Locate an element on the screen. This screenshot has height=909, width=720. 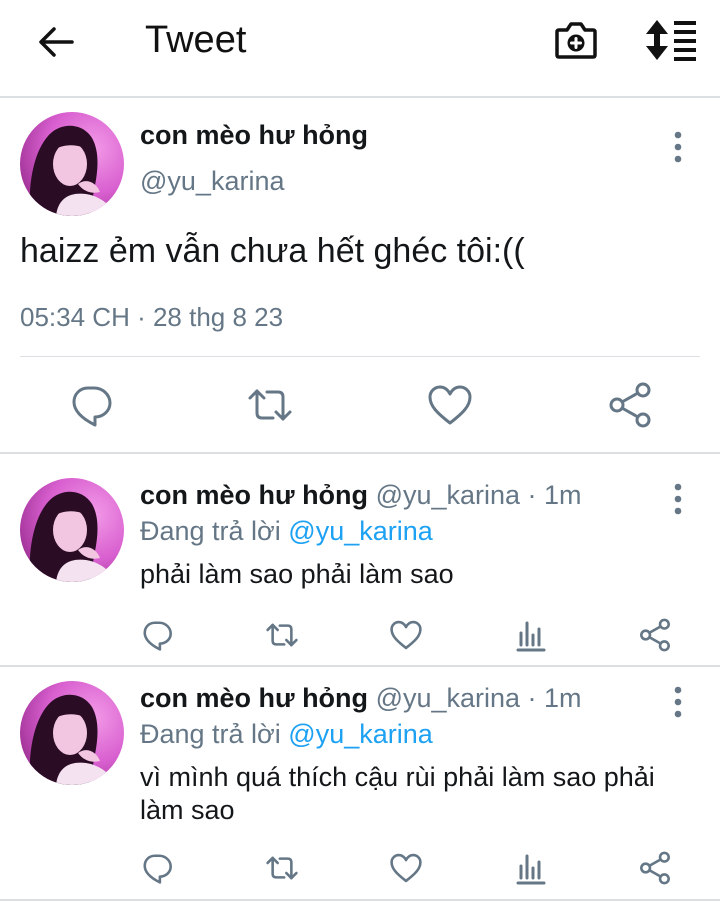
top-app-bar: Tweet is located at coordinates (360, 49).